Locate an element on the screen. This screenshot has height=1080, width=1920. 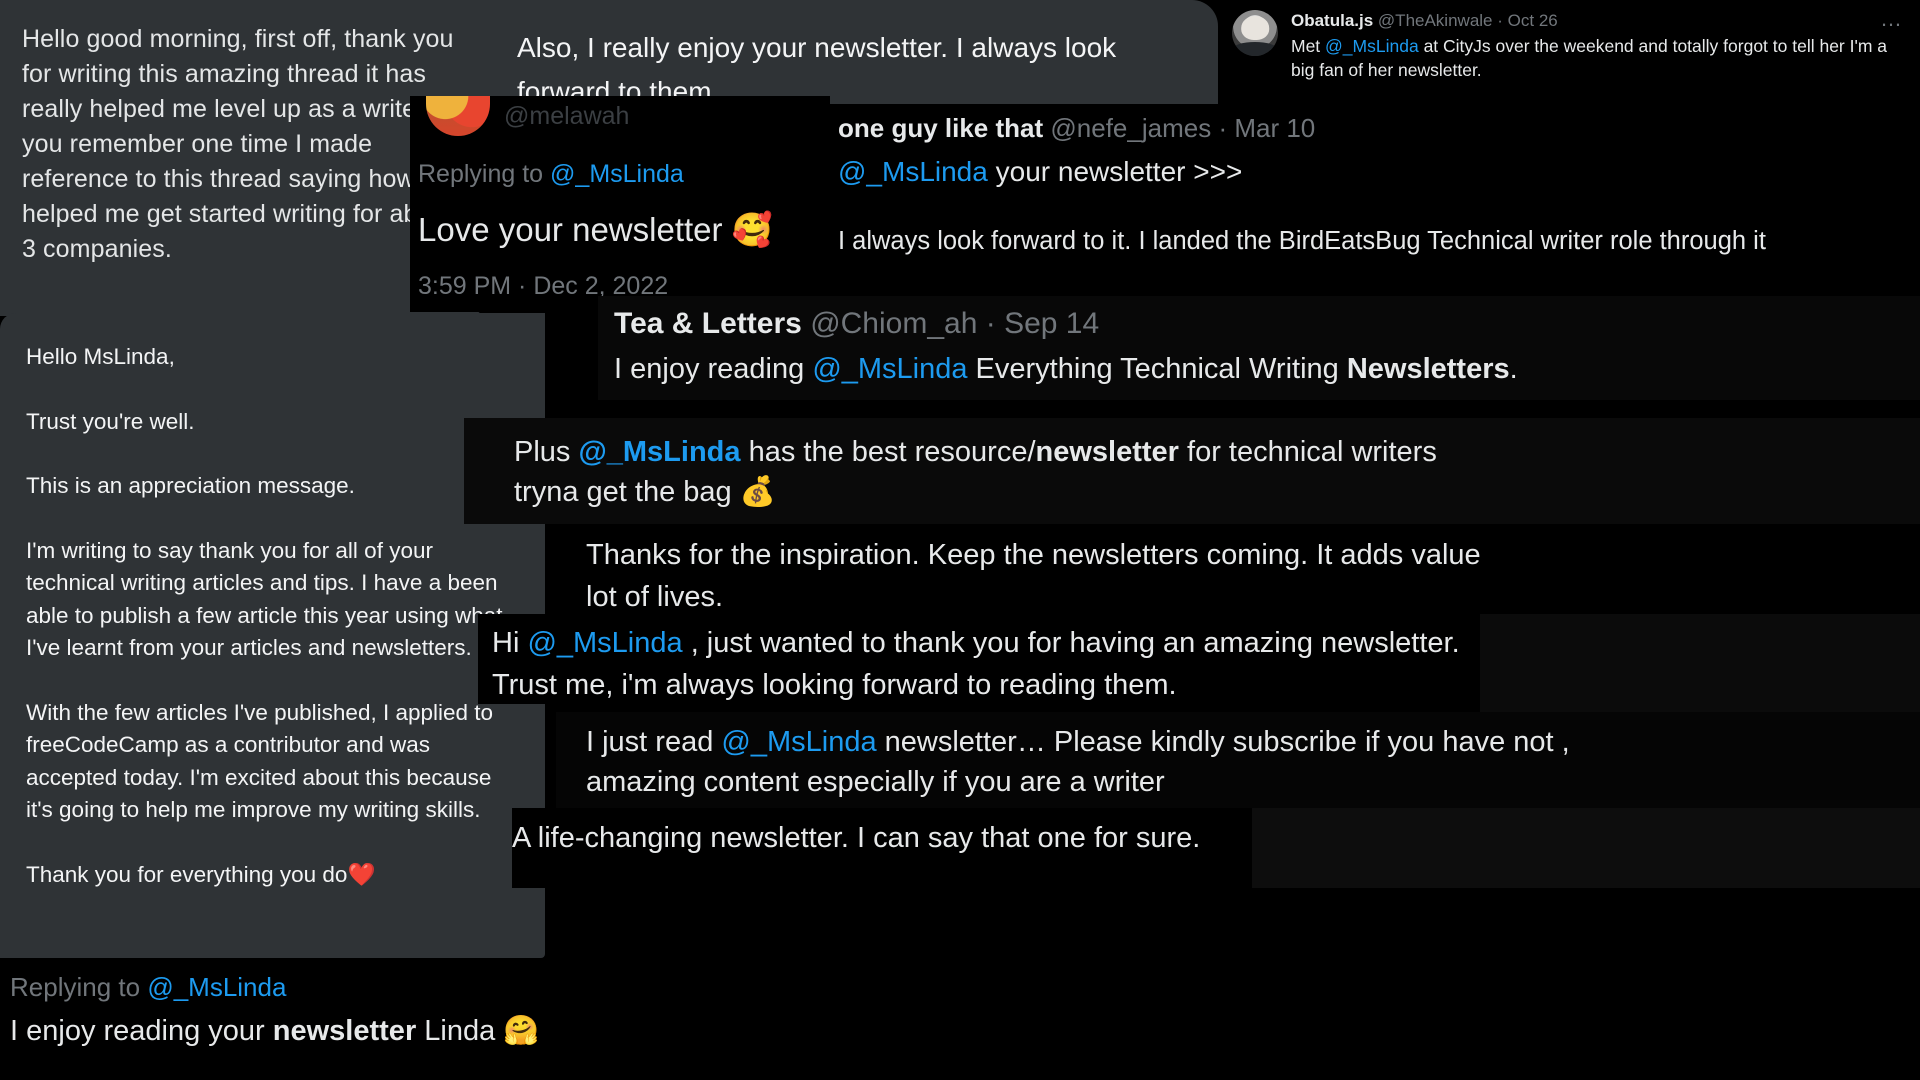
user-handle: @nefe_james is located at coordinates (1130, 128).